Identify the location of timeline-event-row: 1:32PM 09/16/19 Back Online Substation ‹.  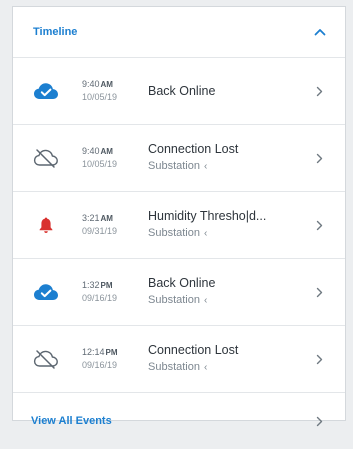
(179, 292).